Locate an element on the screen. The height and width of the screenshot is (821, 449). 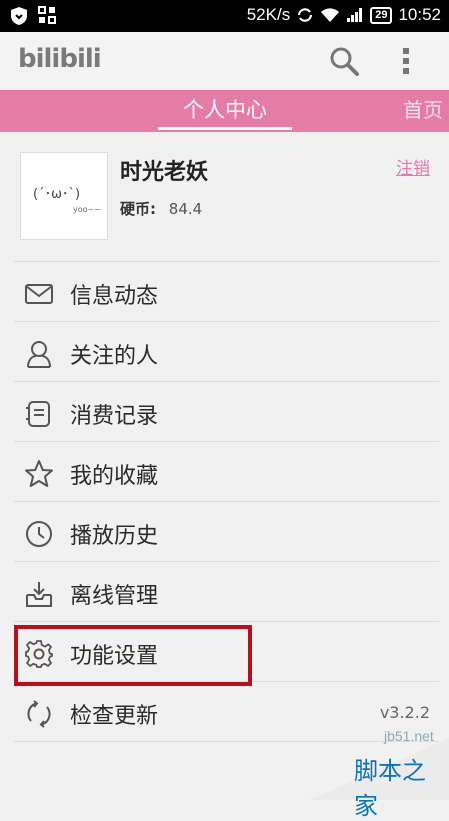
tab-indicator is located at coordinates (225, 128).